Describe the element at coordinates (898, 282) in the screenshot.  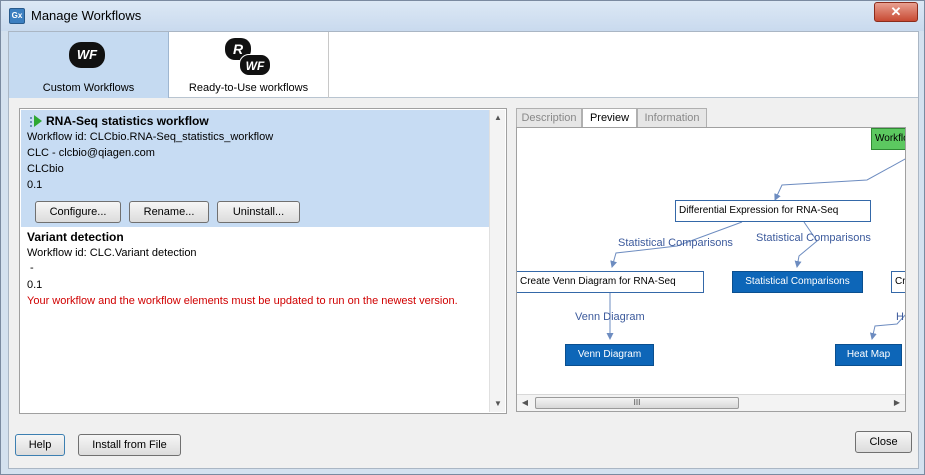
I see `preview-node-cut: Cr` at that location.